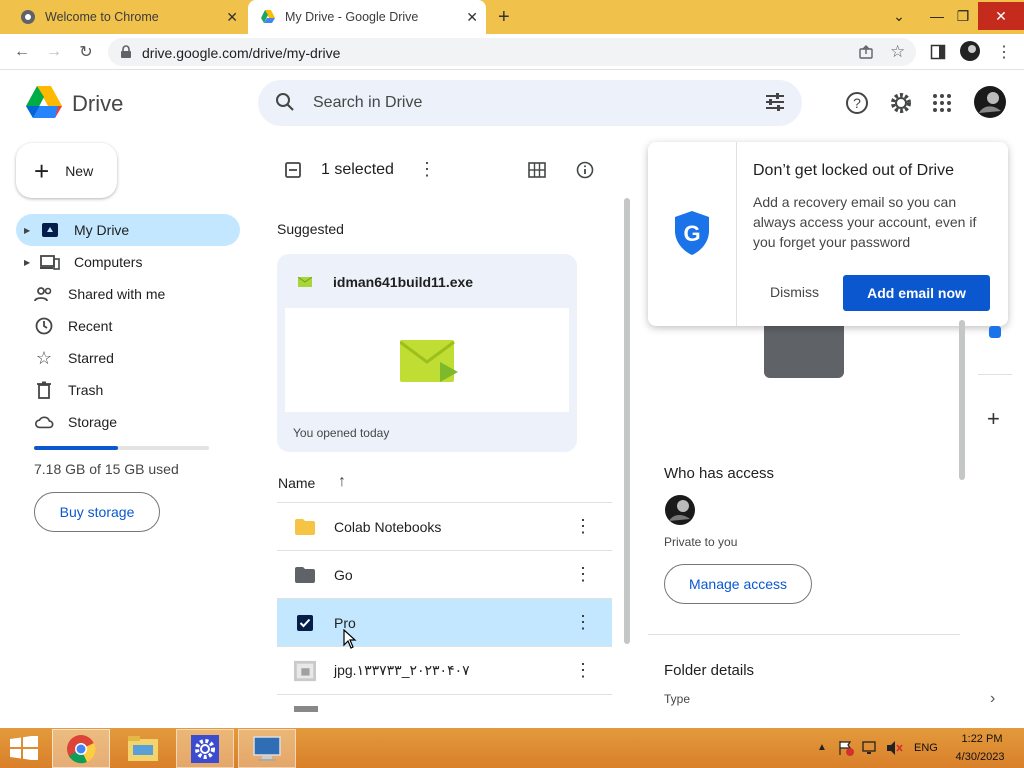  What do you see at coordinates (866, 52) in the screenshot?
I see `share-icon` at bounding box center [866, 52].